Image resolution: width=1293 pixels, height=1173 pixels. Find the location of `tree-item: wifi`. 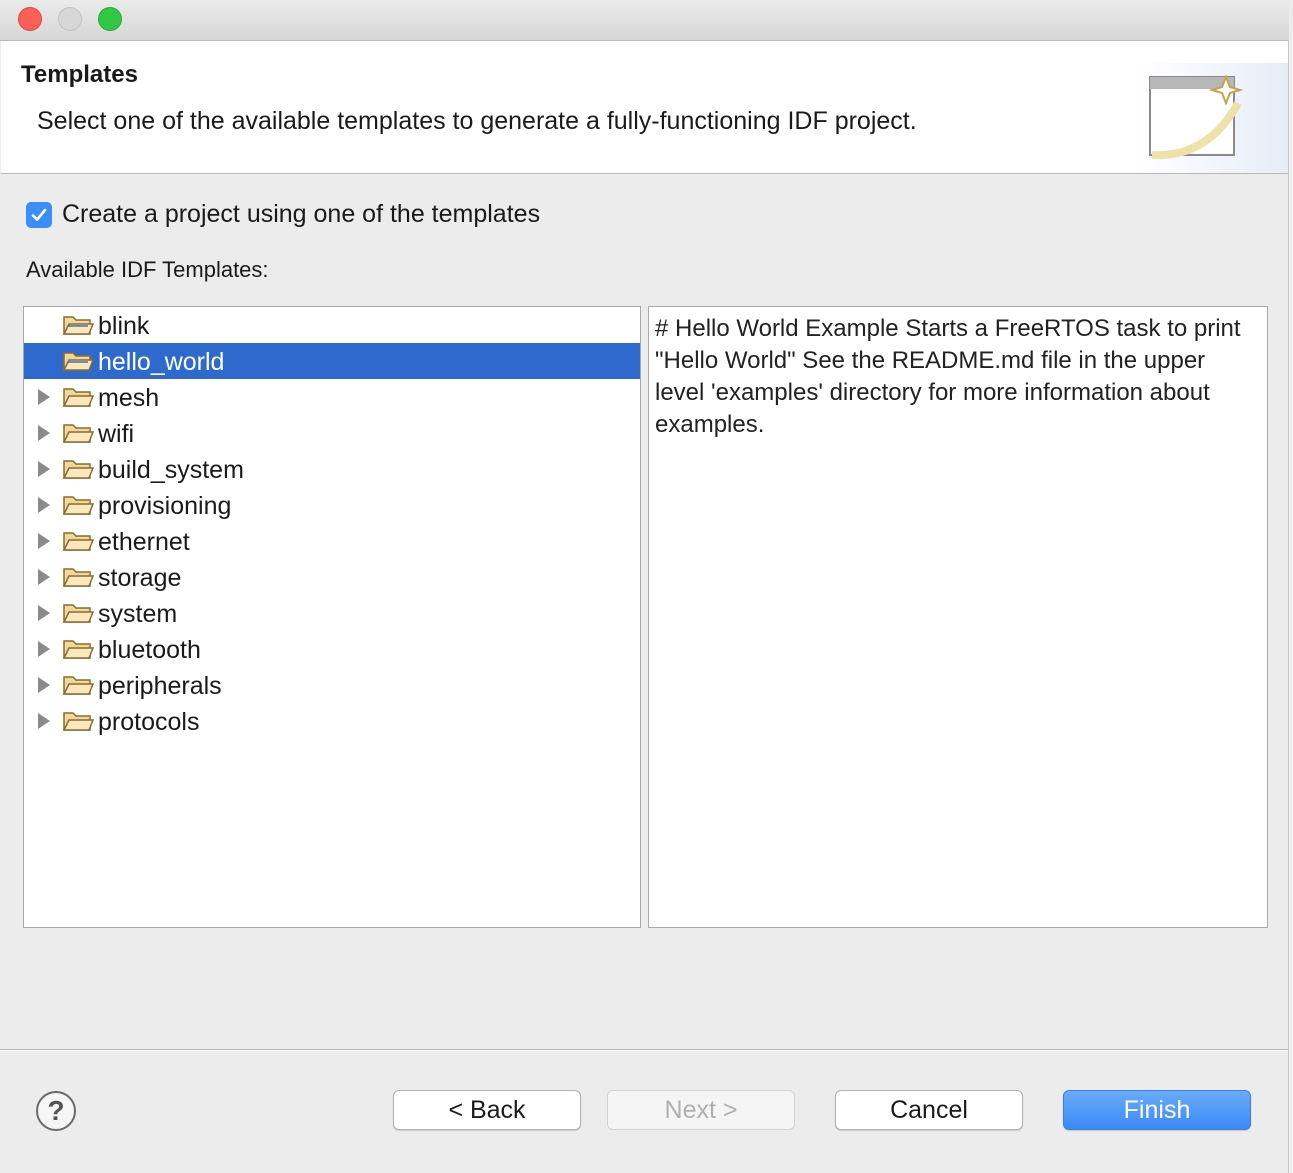

tree-item: wifi is located at coordinates (332, 433).